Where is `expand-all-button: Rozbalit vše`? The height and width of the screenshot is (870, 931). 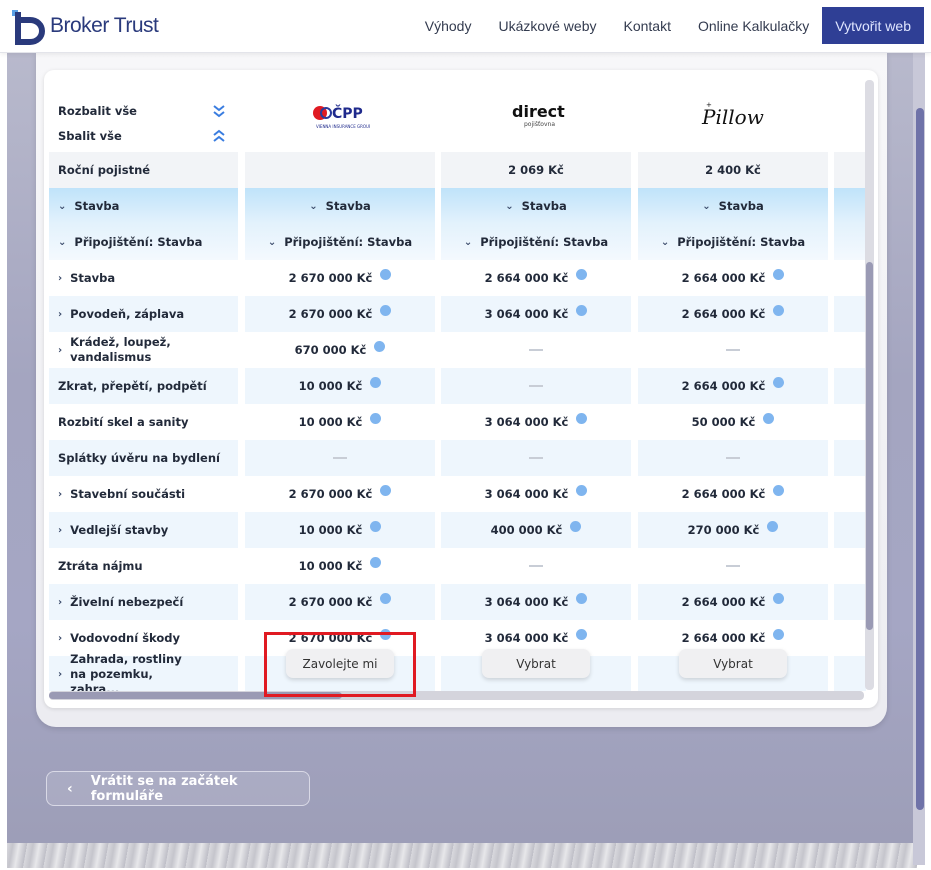
expand-all-button: Rozbalit vše is located at coordinates (97, 111).